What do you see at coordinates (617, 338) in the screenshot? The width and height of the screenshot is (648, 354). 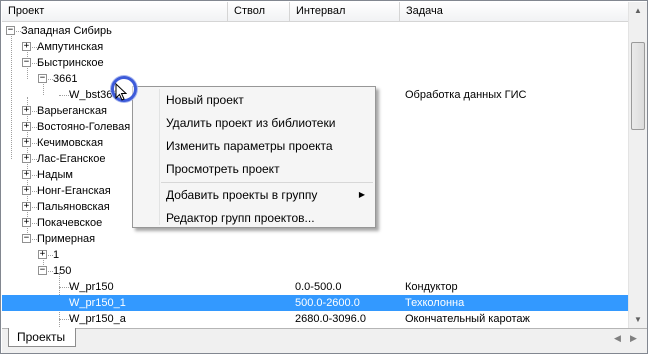 I see `tab-scroll-left-icon: ◀` at bounding box center [617, 338].